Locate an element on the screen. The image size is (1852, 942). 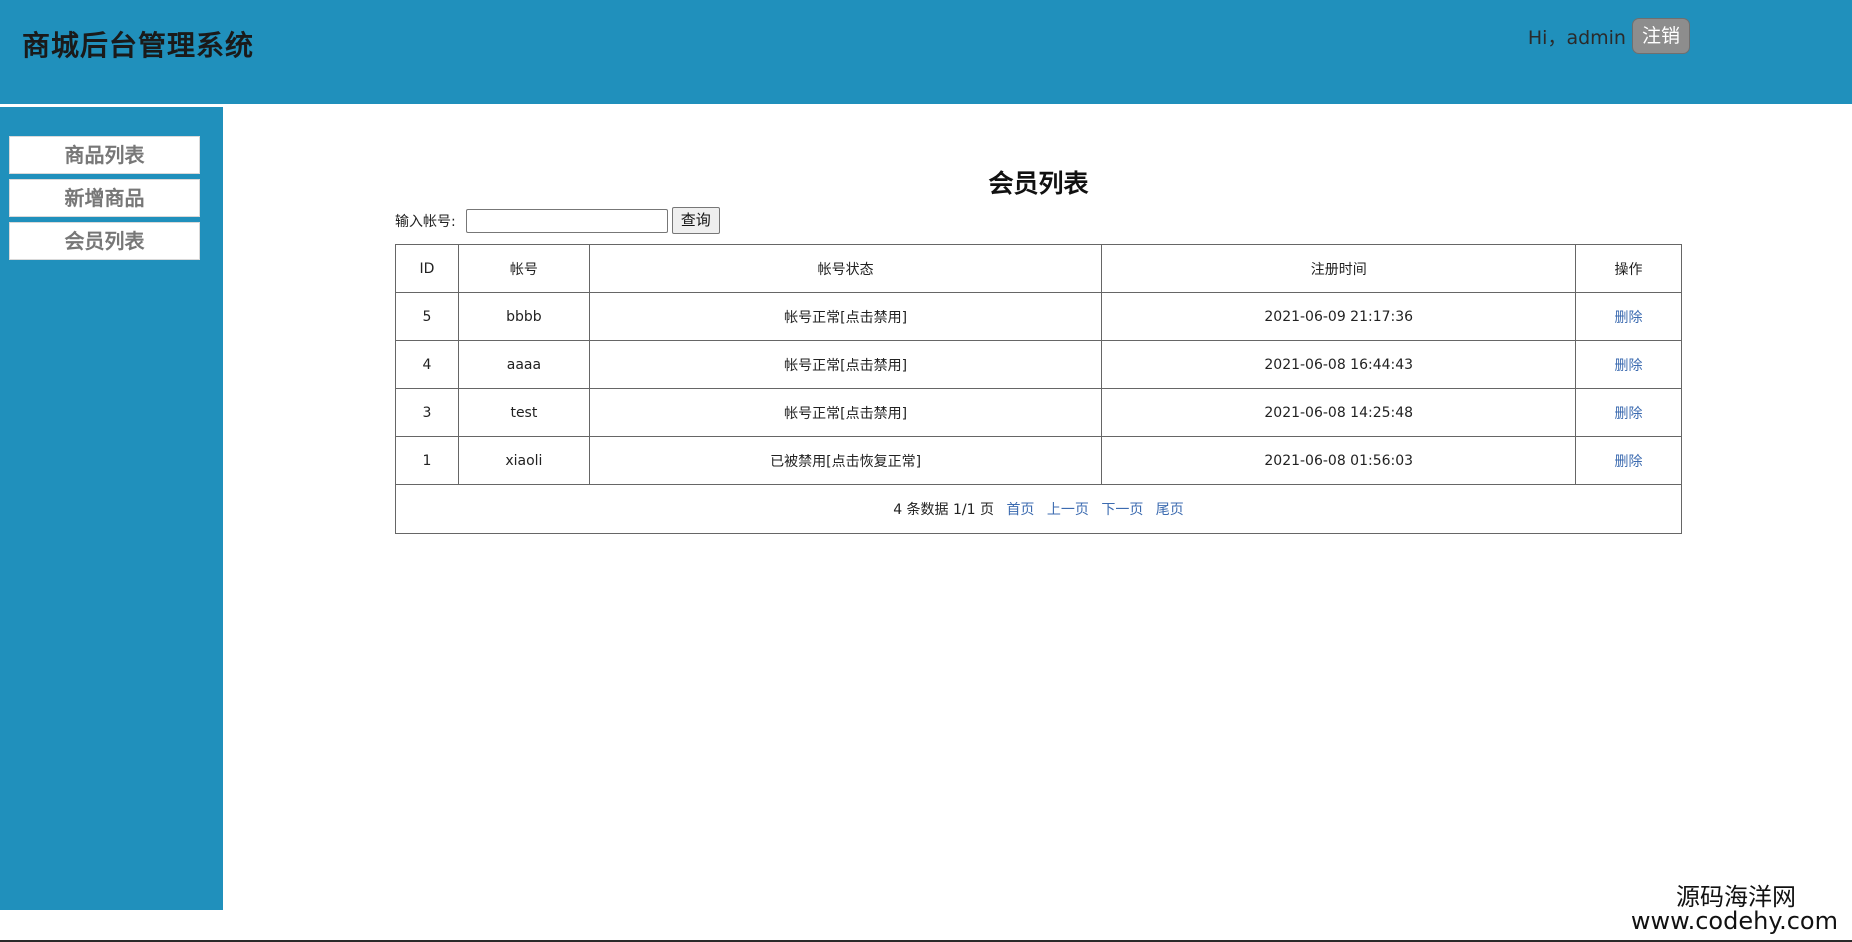
pager-first-link: 首页 is located at coordinates (1020, 510).